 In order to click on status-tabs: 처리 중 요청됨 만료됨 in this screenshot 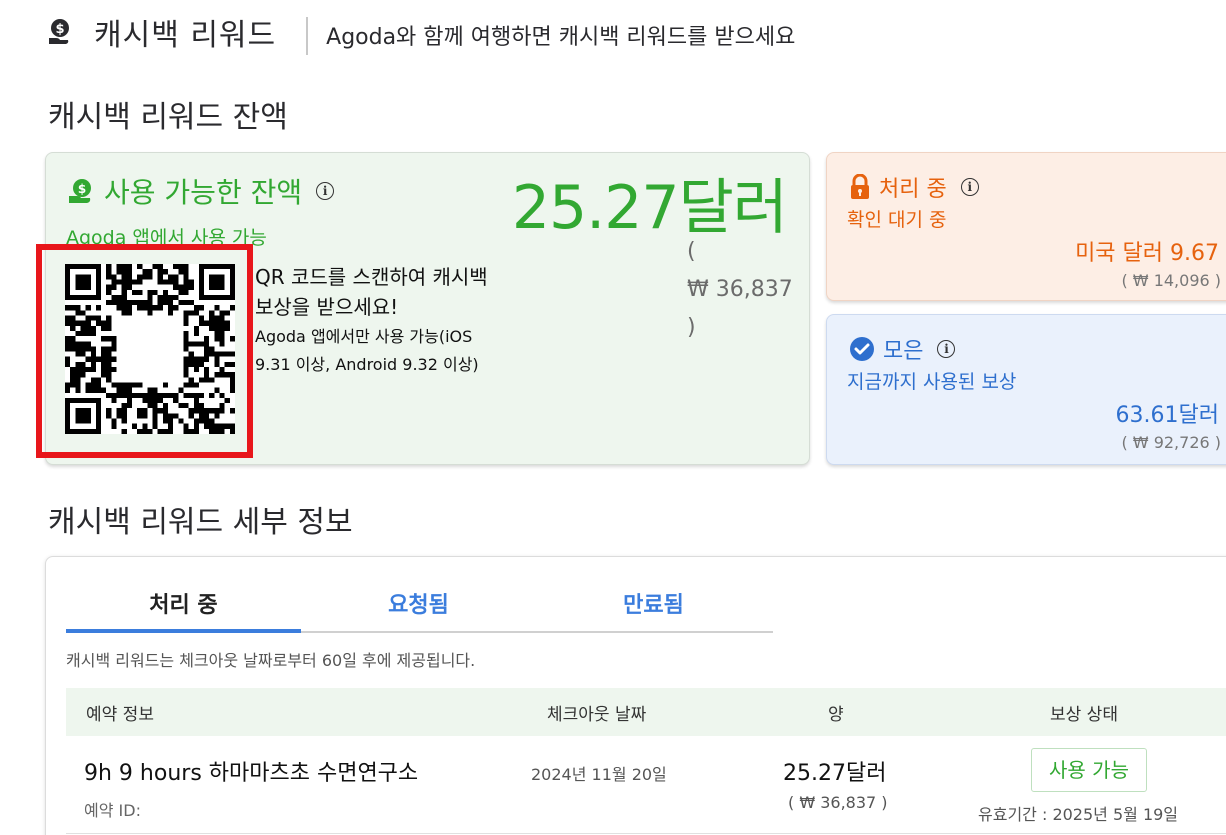, I will do `click(419, 604)`.